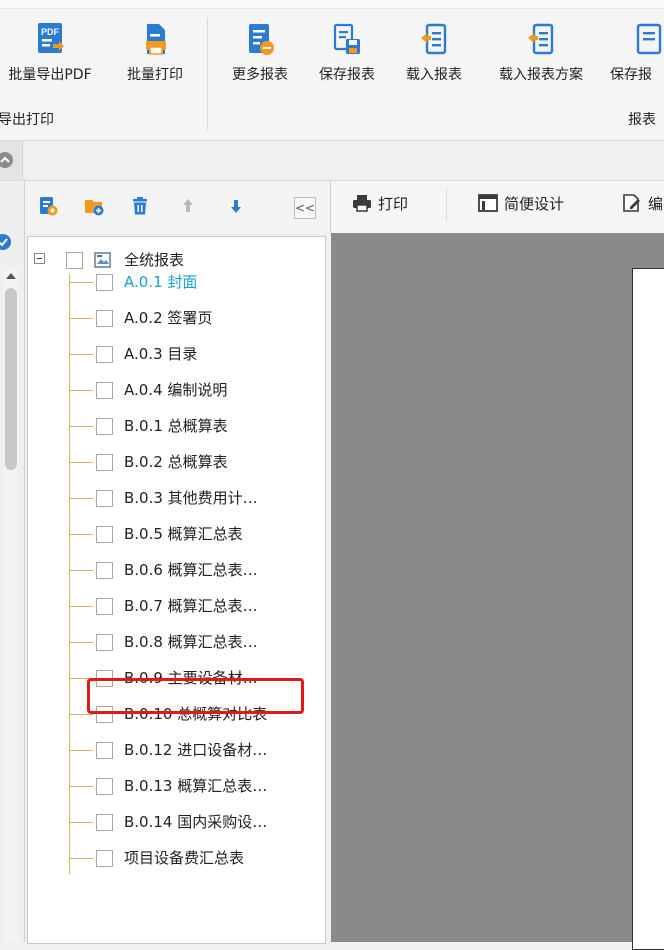  I want to click on preview-separator, so click(446, 205).